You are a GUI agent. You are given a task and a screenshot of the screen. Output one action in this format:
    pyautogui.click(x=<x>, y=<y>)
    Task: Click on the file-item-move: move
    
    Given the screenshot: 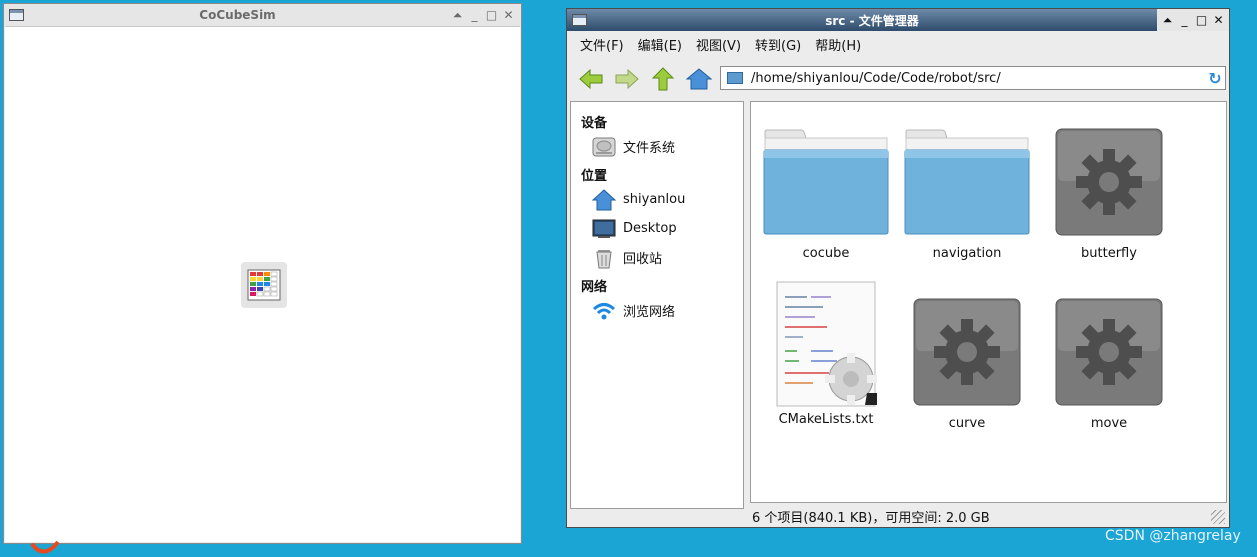 What is the action you would take?
    pyautogui.click(x=1109, y=363)
    